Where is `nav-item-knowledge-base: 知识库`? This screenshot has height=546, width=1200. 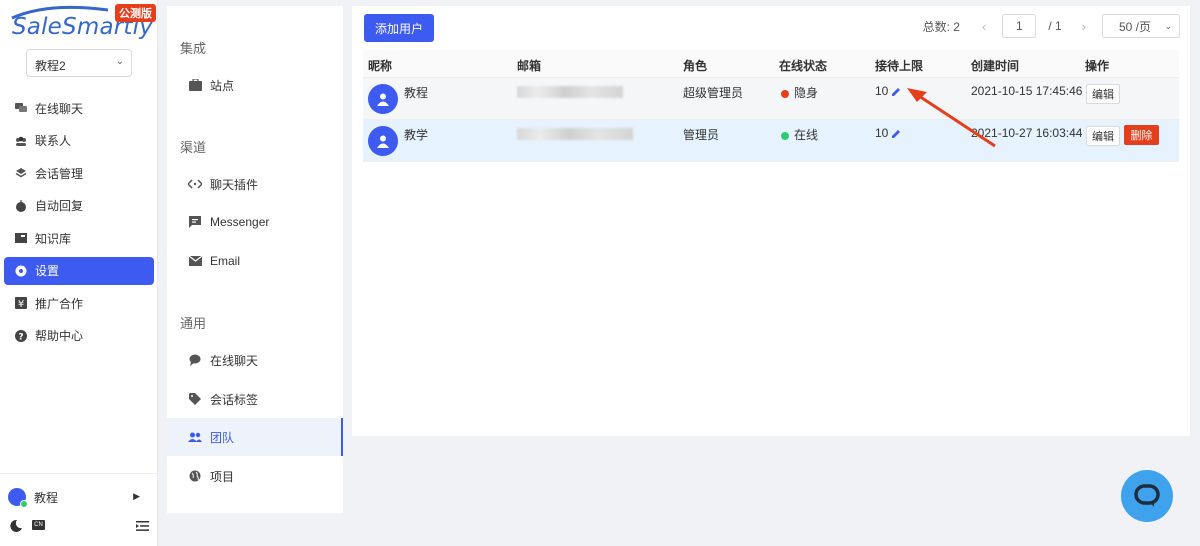 nav-item-knowledge-base: 知识库 is located at coordinates (79, 238).